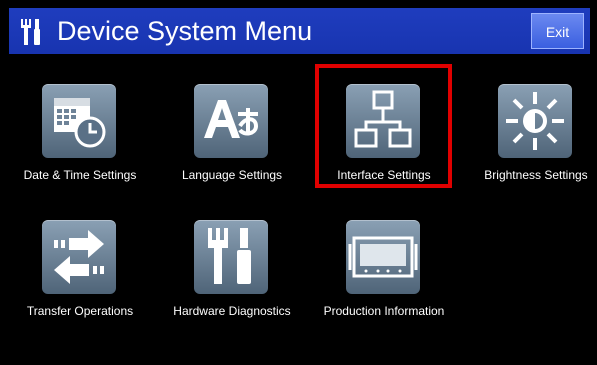 The width and height of the screenshot is (597, 365). I want to click on menu-item-transfer-operations: Transfer Operations, so click(80, 280).